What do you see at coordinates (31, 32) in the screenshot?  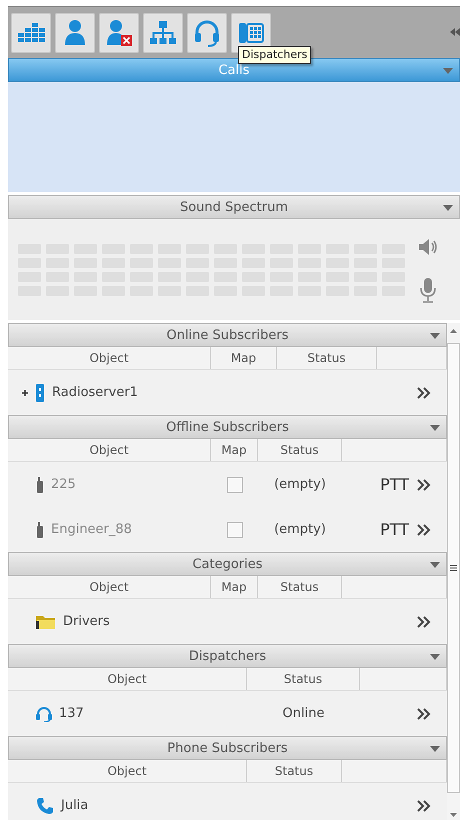 I see `bars-button` at bounding box center [31, 32].